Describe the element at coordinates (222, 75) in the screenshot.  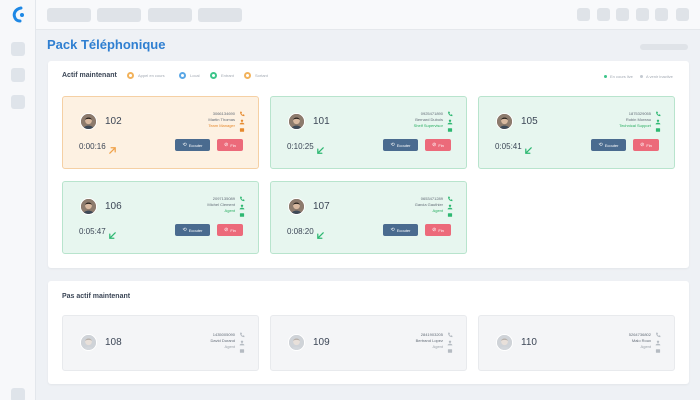
I see `legend-item-incoming: Entrant` at that location.